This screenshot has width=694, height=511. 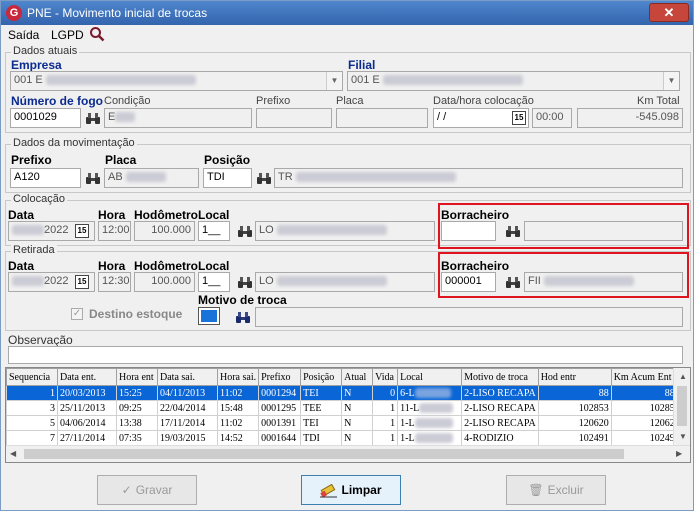 What do you see at coordinates (137, 438) in the screenshot?
I see `table-cell: 07:35` at bounding box center [137, 438].